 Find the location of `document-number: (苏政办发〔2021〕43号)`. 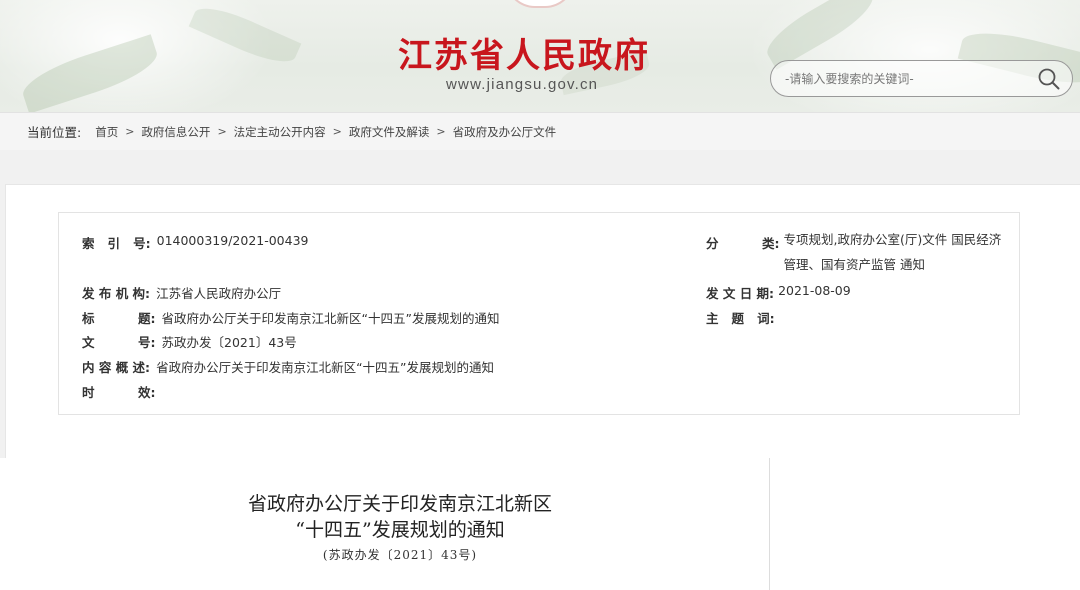

document-number: (苏政办发〔2021〕43号) is located at coordinates (400, 555).